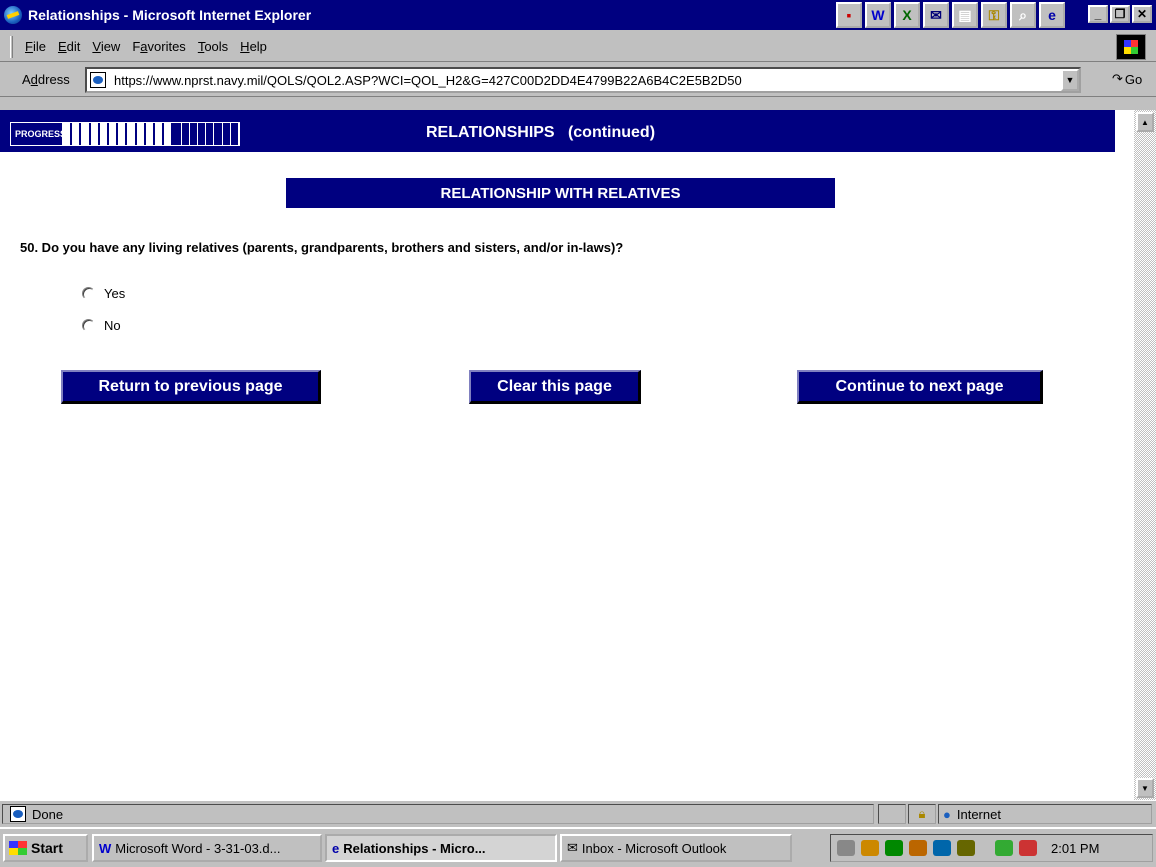 The height and width of the screenshot is (867, 1156). I want to click on minimize-icon: _, so click(1098, 14).